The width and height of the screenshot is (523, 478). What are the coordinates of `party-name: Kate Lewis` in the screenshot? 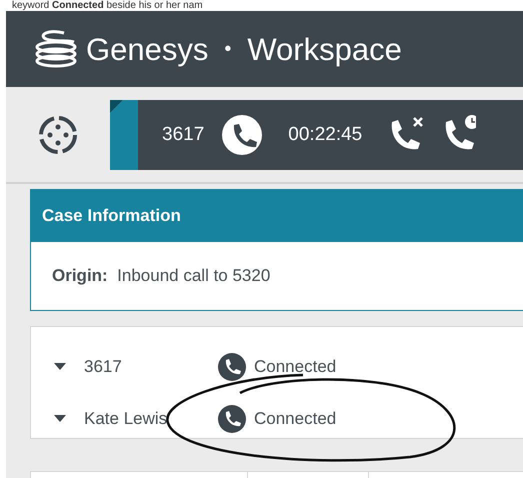 It's located at (126, 419).